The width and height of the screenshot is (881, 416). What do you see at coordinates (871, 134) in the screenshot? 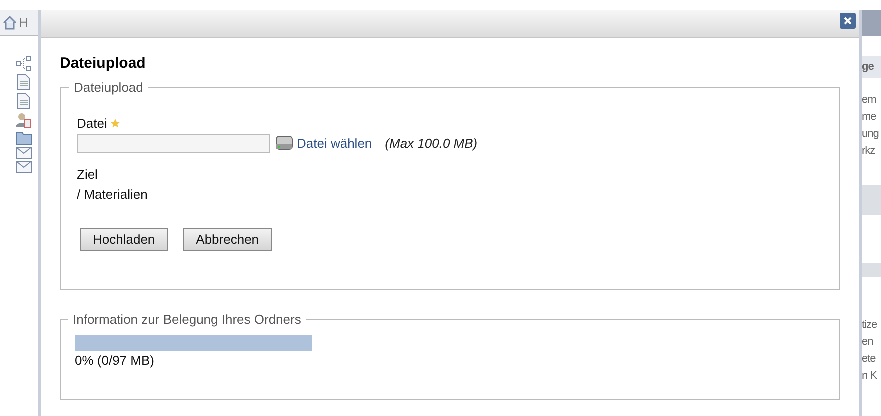
I see `background-text: ung` at bounding box center [871, 134].